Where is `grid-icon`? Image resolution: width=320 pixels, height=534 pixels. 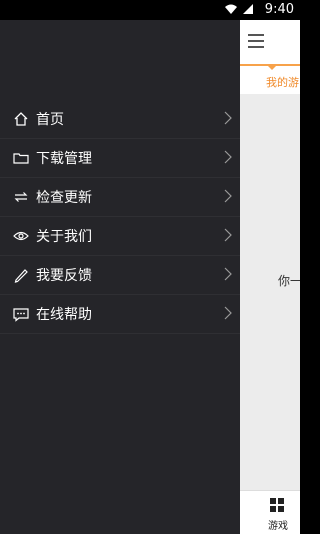
grid-icon is located at coordinates (277, 505).